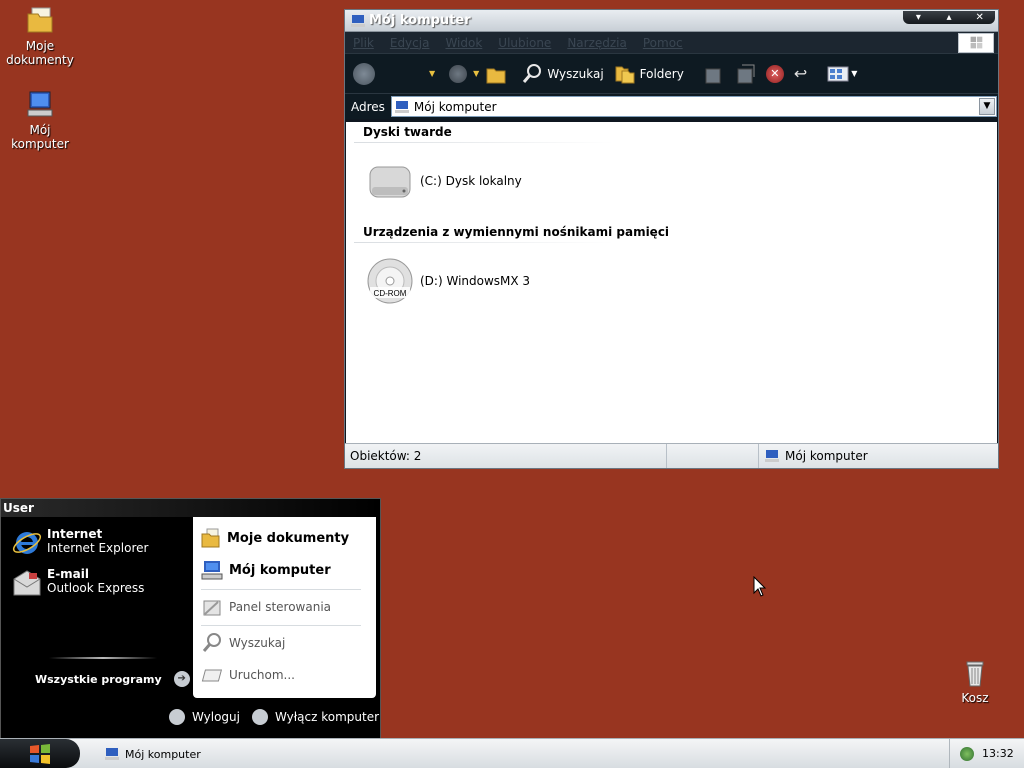 This screenshot has height=768, width=1024. I want to click on address-bar: Adres Mój komputer ▼, so click(671, 106).